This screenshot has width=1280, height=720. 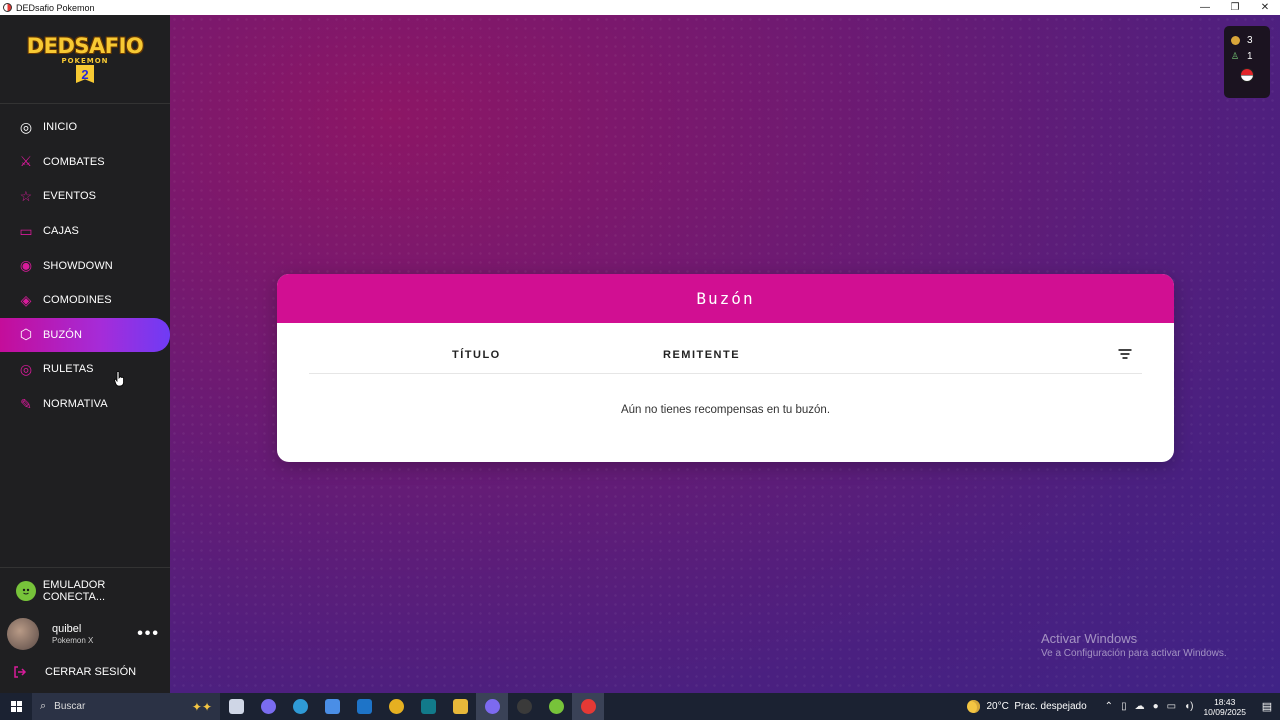 I want to click on monitor-icon: ▭, so click(x=26, y=230).